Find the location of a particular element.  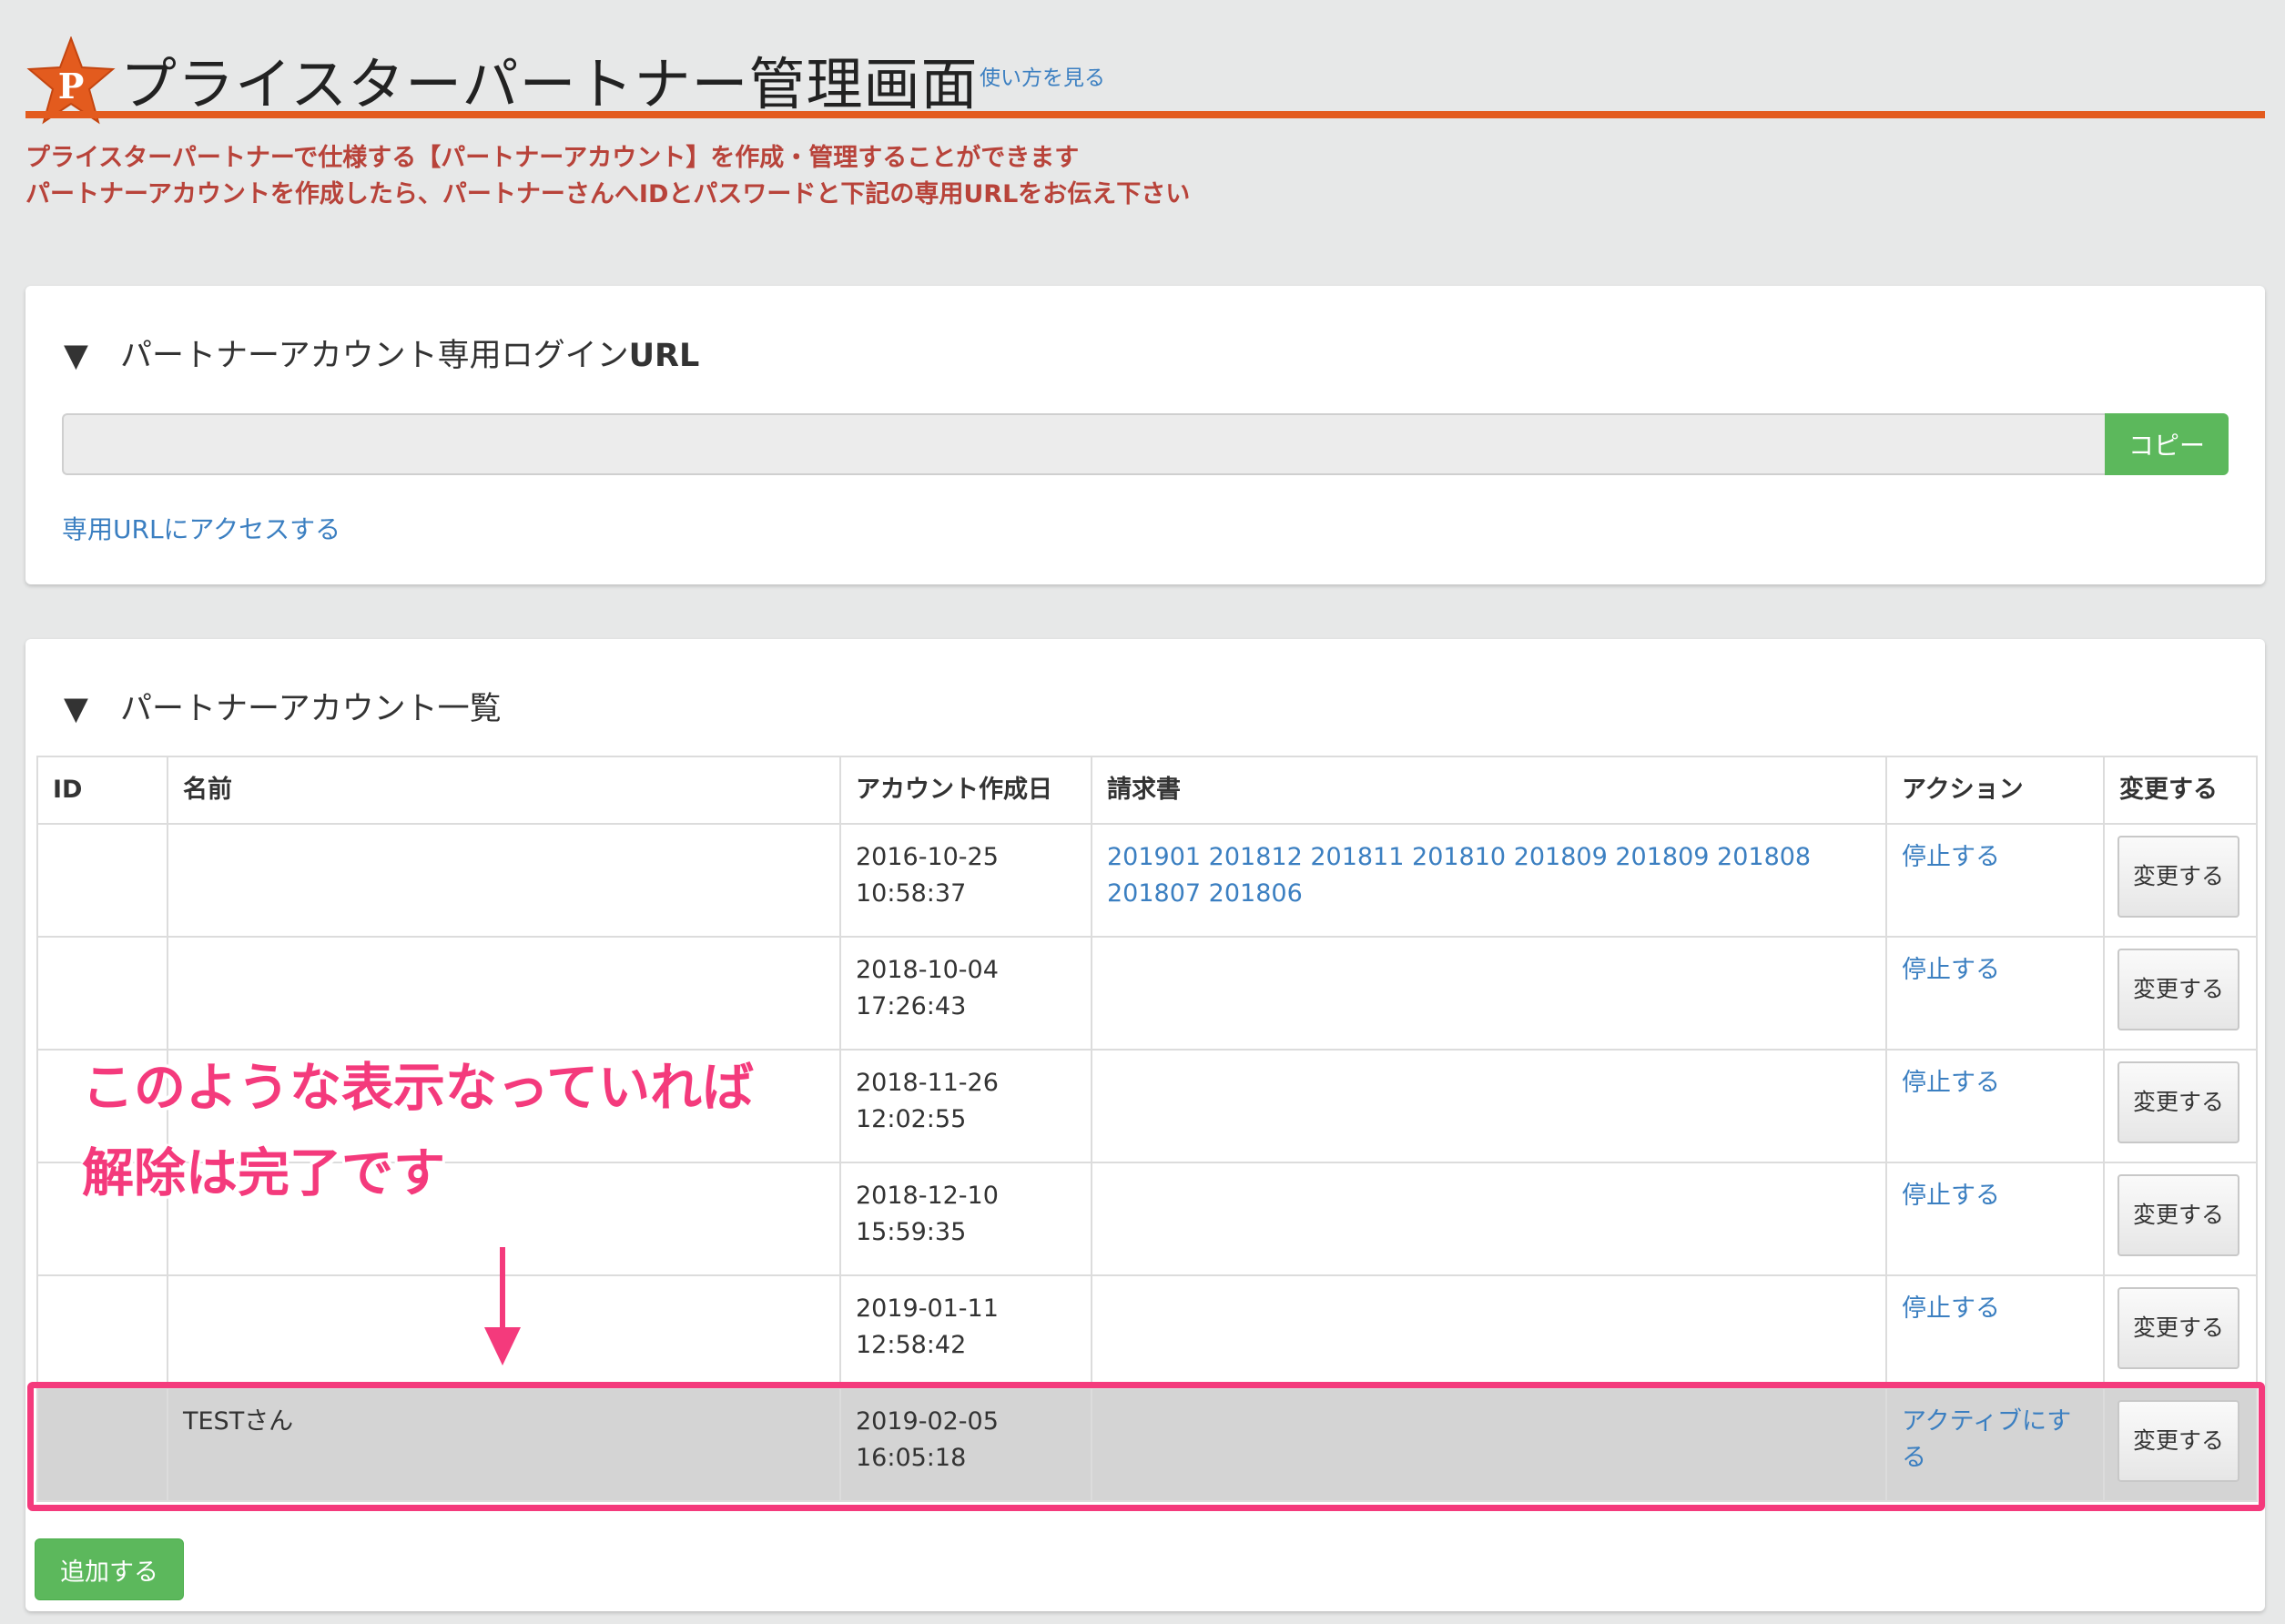

copy-button: コピー is located at coordinates (2167, 444).